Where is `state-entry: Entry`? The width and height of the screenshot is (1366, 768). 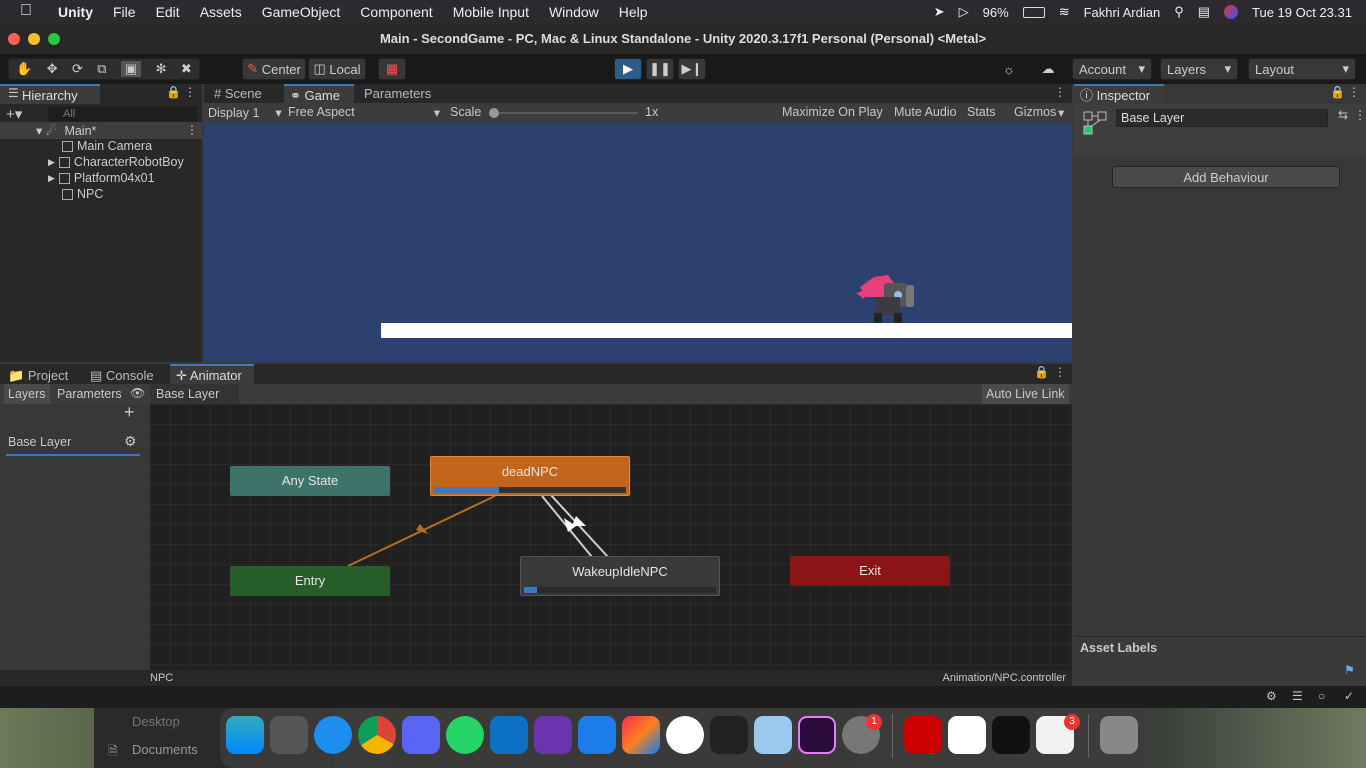
state-entry: Entry is located at coordinates (310, 581).